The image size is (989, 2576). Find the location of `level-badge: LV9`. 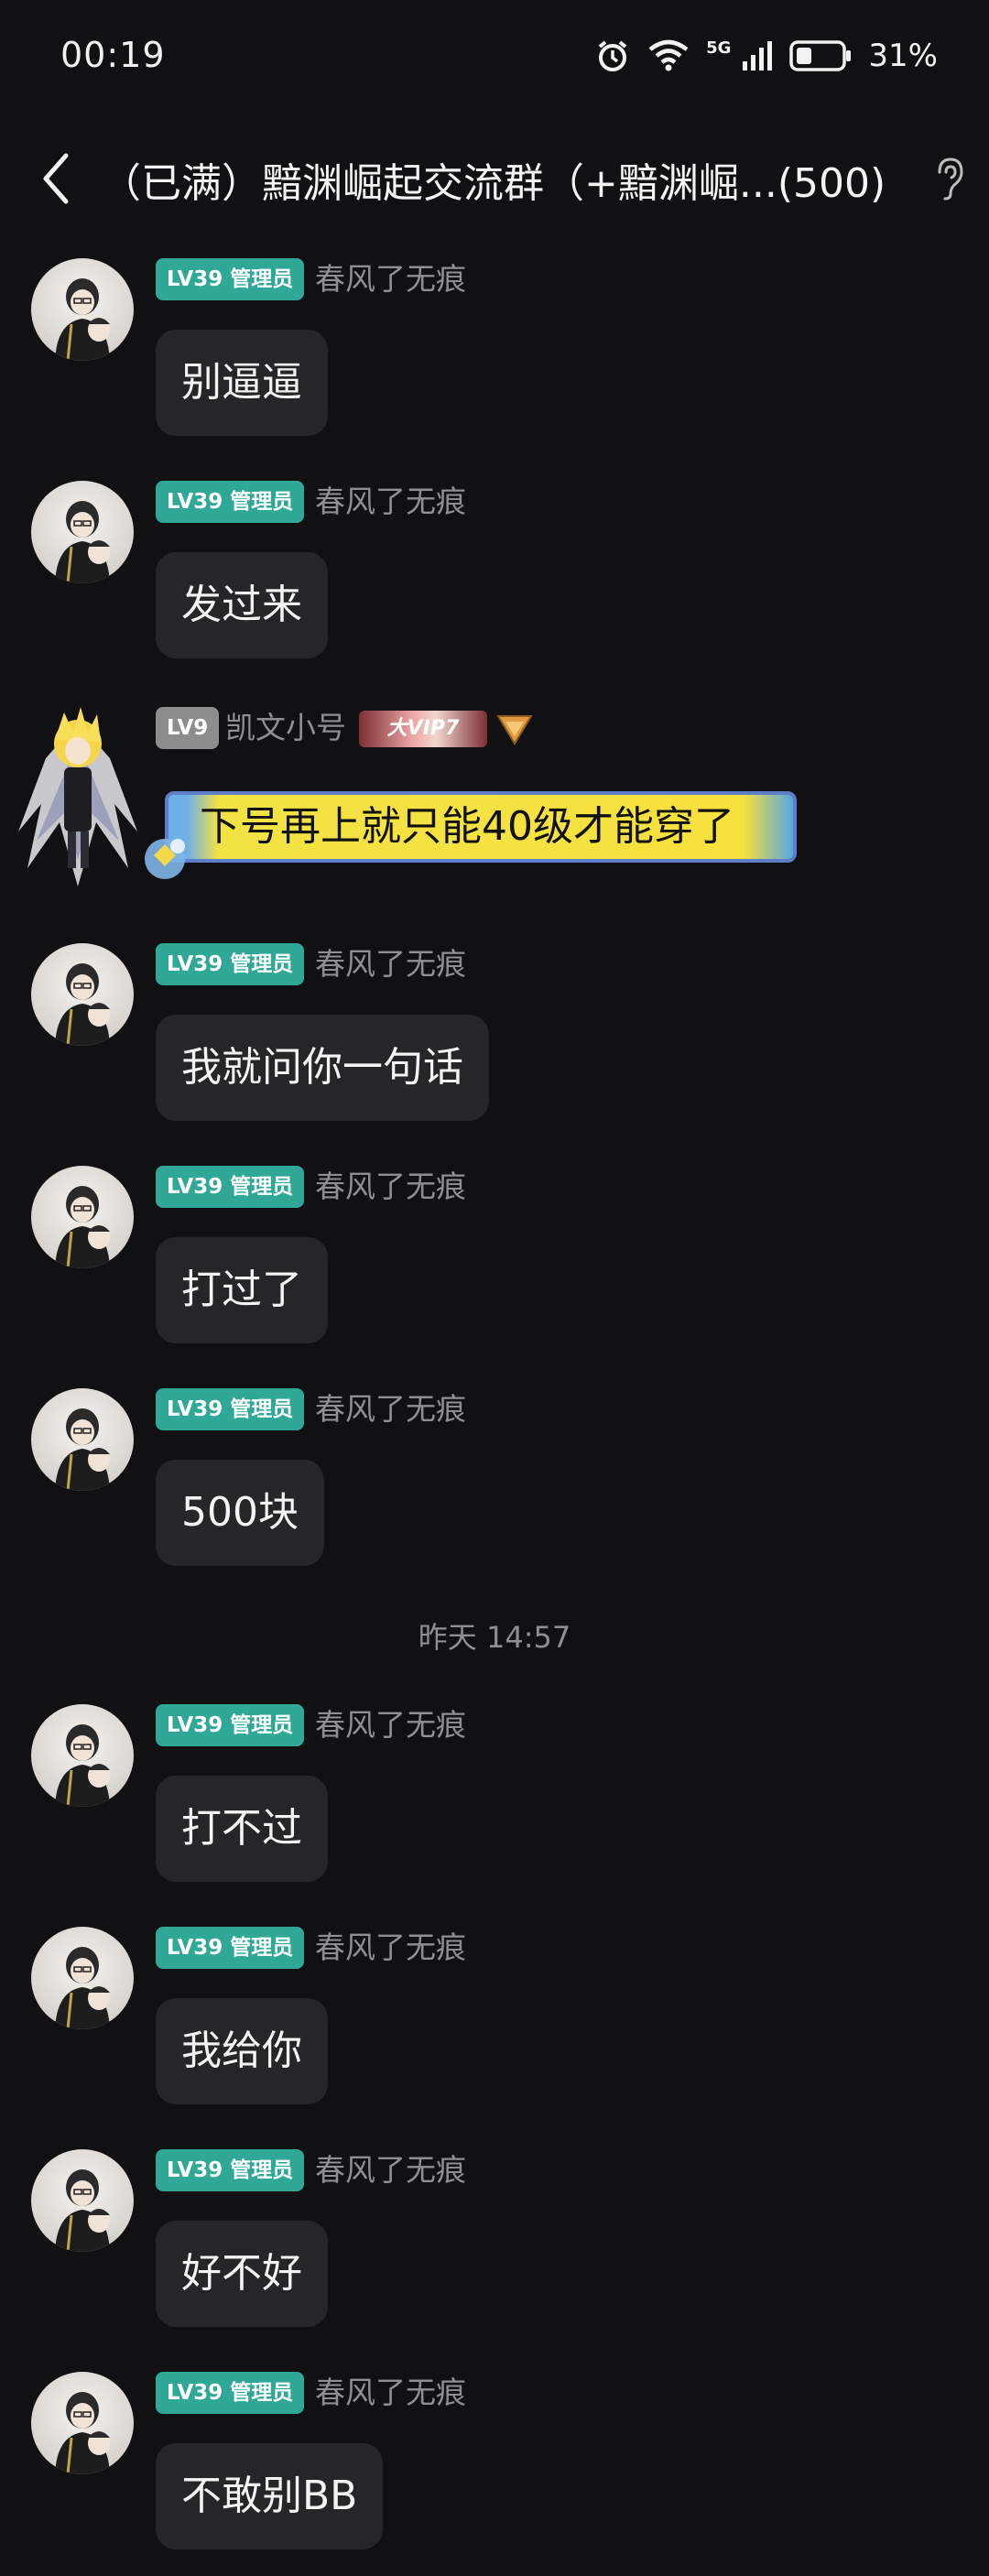

level-badge: LV9 is located at coordinates (188, 728).